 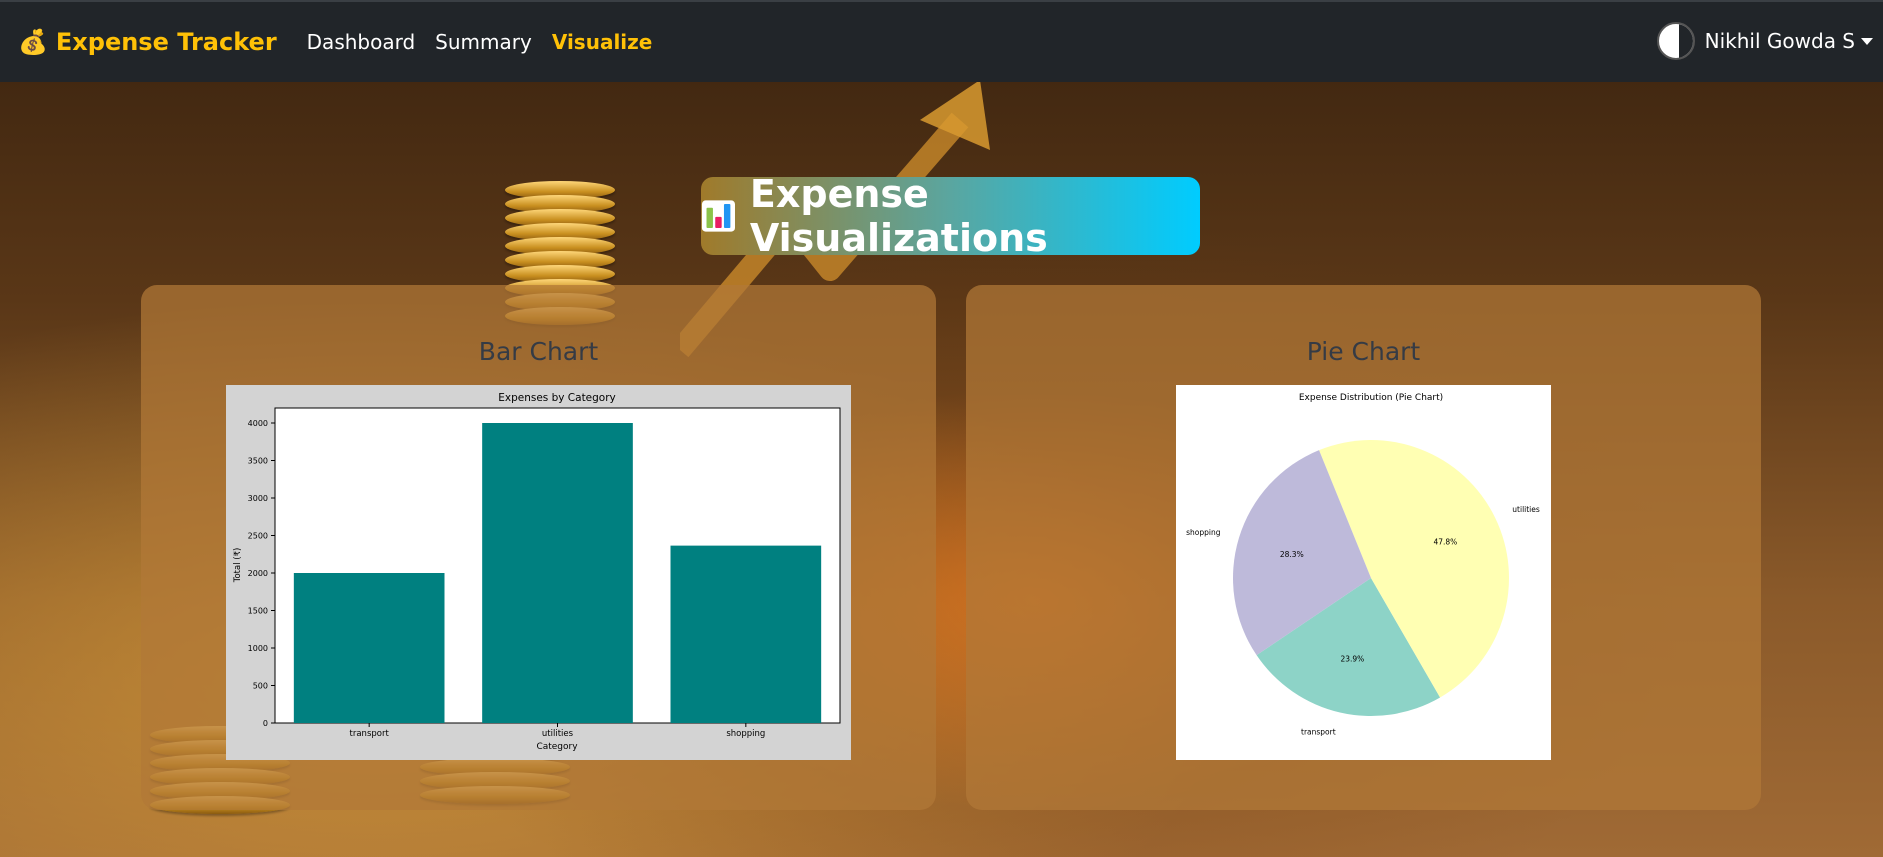 What do you see at coordinates (260, 686) in the screenshot?
I see `y-tick-label: 500` at bounding box center [260, 686].